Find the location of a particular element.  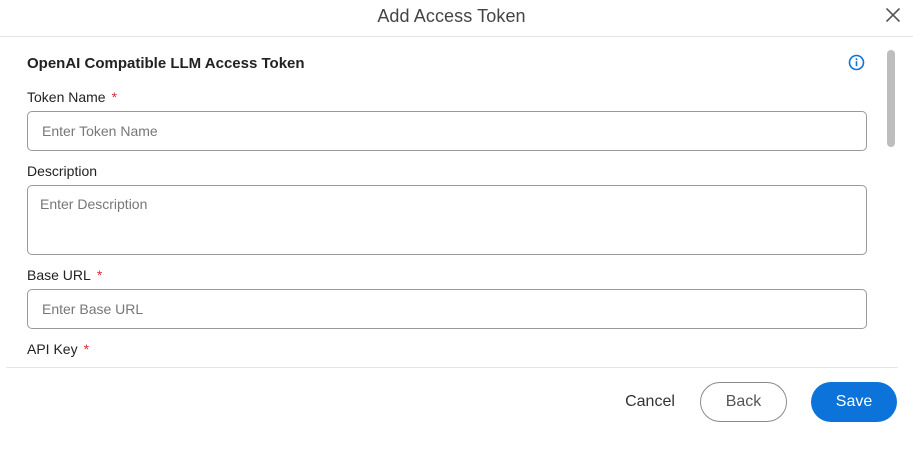

section-title: OpenAI Compatible LLM Access Token is located at coordinates (166, 63).